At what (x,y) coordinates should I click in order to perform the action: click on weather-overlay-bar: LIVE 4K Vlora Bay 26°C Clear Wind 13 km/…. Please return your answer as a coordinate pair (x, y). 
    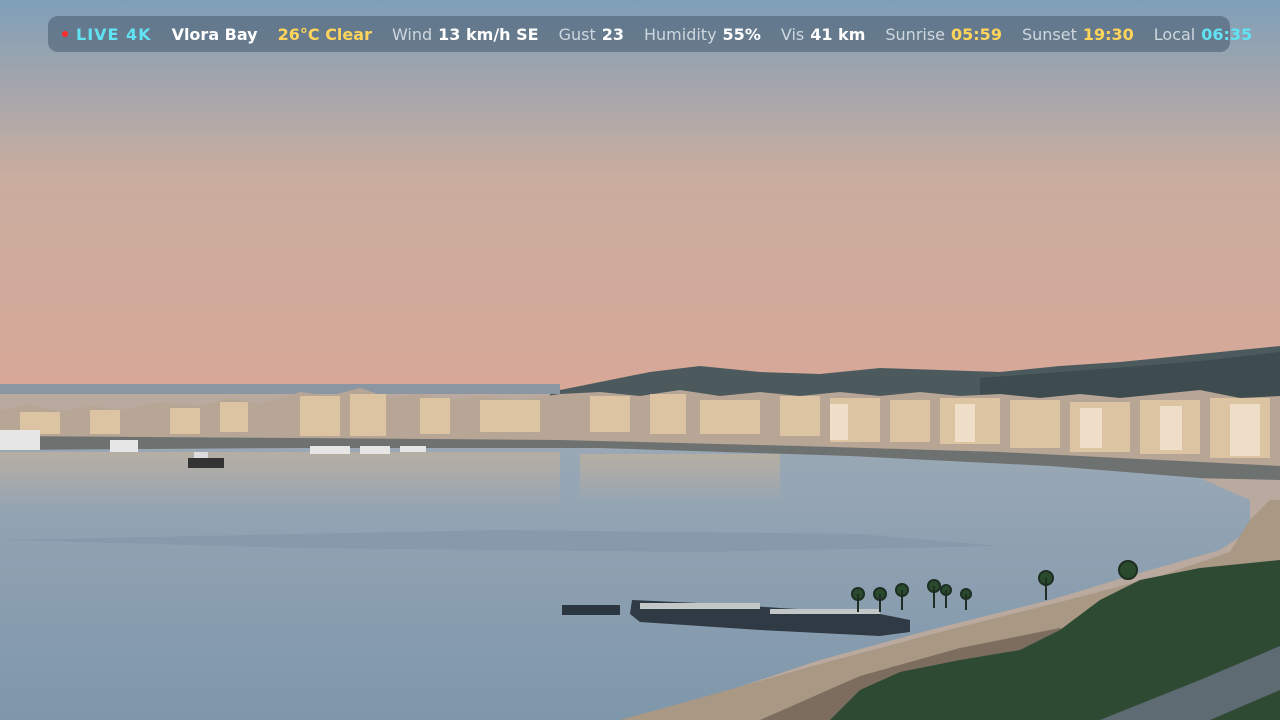
    Looking at the image, I should click on (650, 34).